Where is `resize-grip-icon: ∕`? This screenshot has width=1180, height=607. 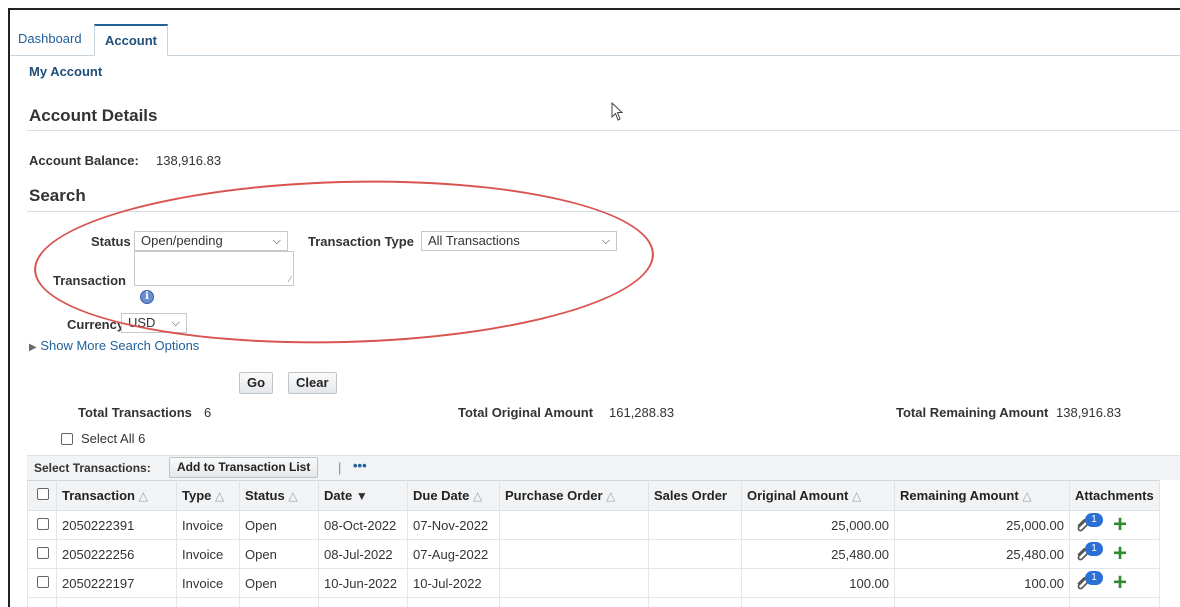
resize-grip-icon: ∕ is located at coordinates (290, 279).